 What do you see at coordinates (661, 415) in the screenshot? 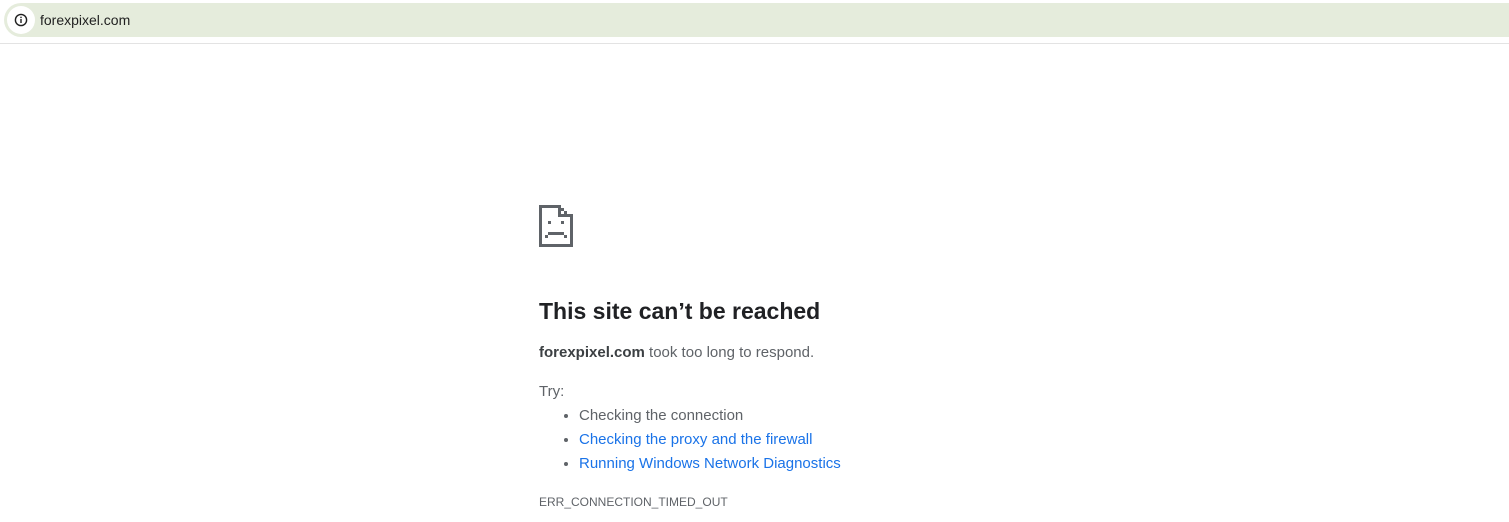
I see `suggestion-check-connection: Checking the connection` at bounding box center [661, 415].